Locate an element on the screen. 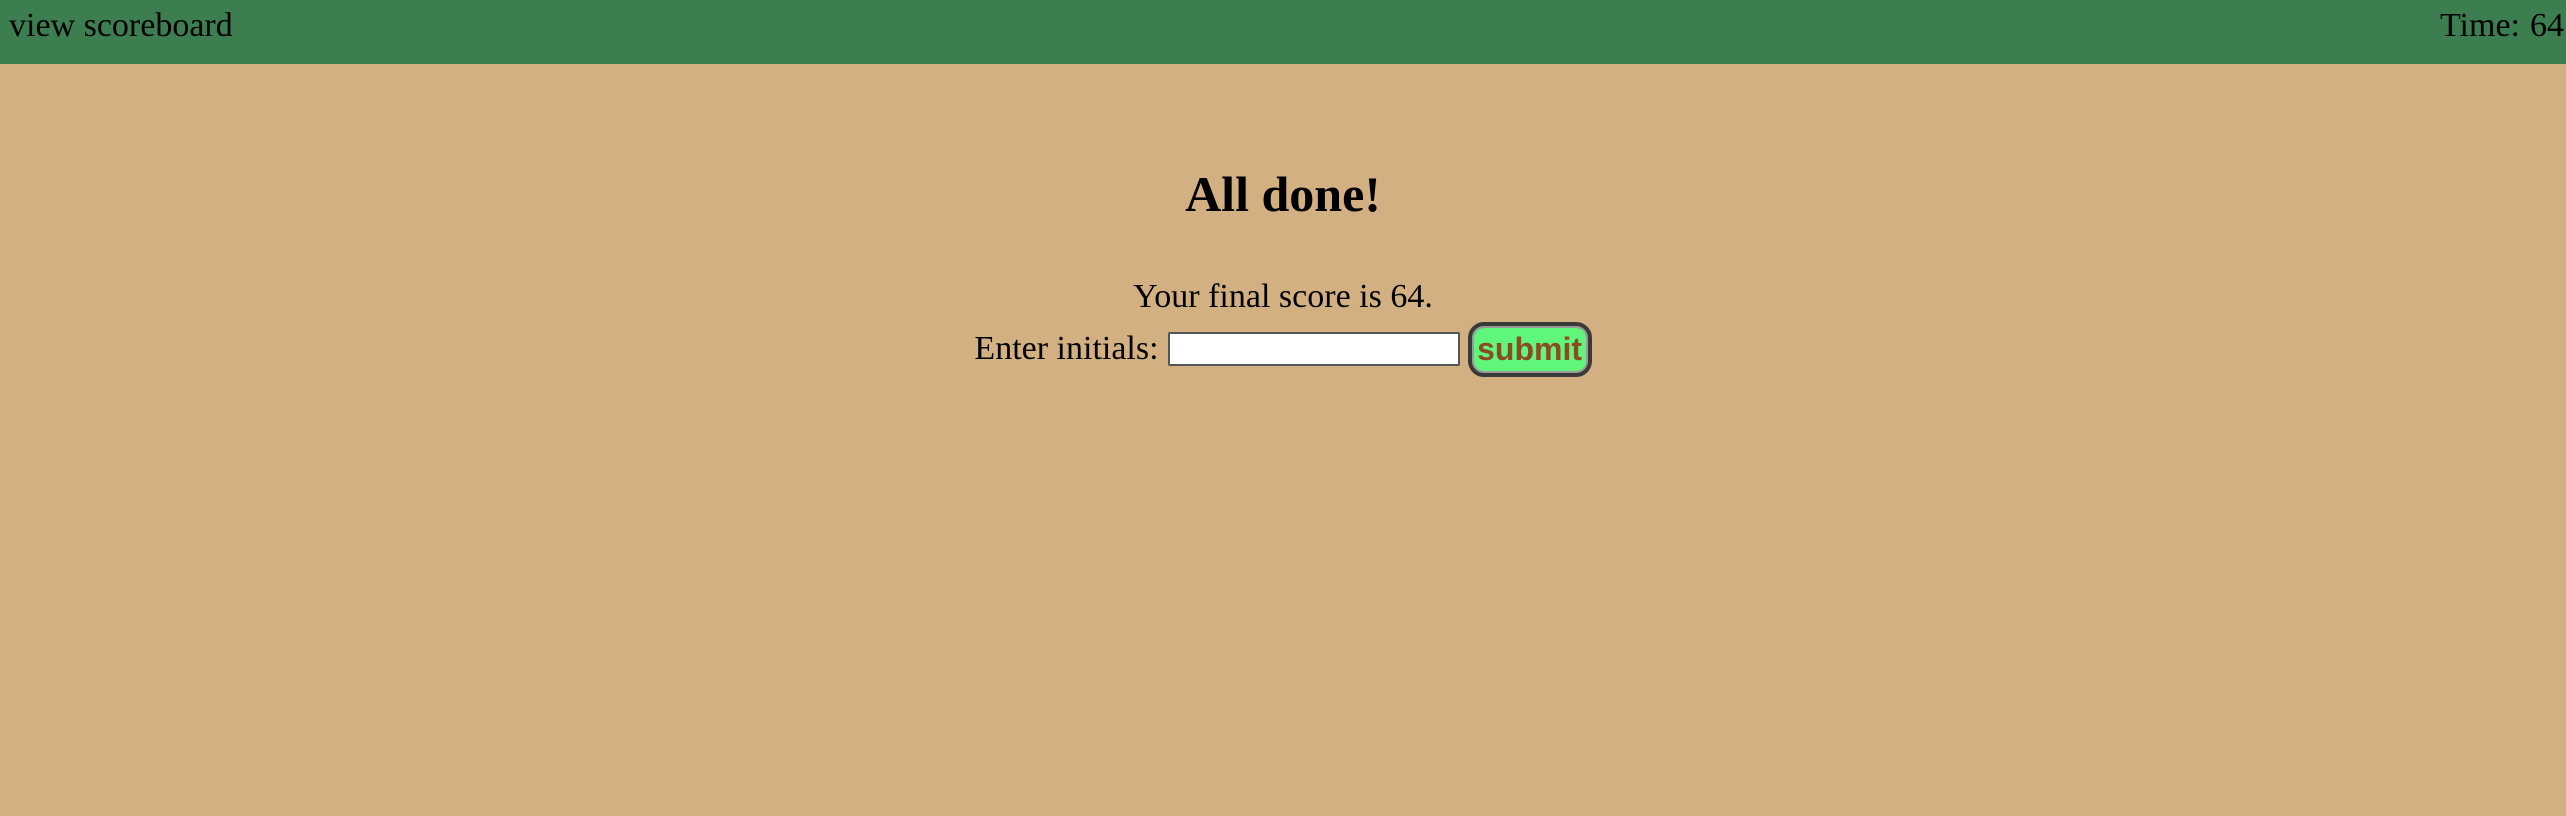 This screenshot has width=2566, height=816. top-bar: view scoreboard Time: 64 is located at coordinates (1283, 32).